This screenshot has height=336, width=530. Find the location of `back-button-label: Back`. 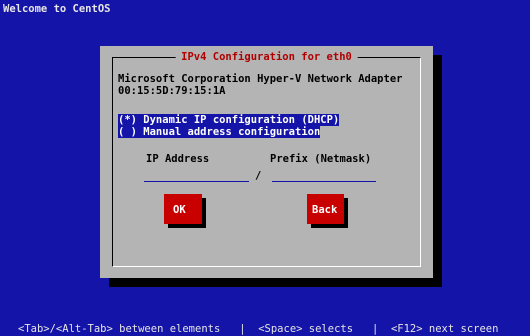

back-button-label: Back is located at coordinates (325, 210).